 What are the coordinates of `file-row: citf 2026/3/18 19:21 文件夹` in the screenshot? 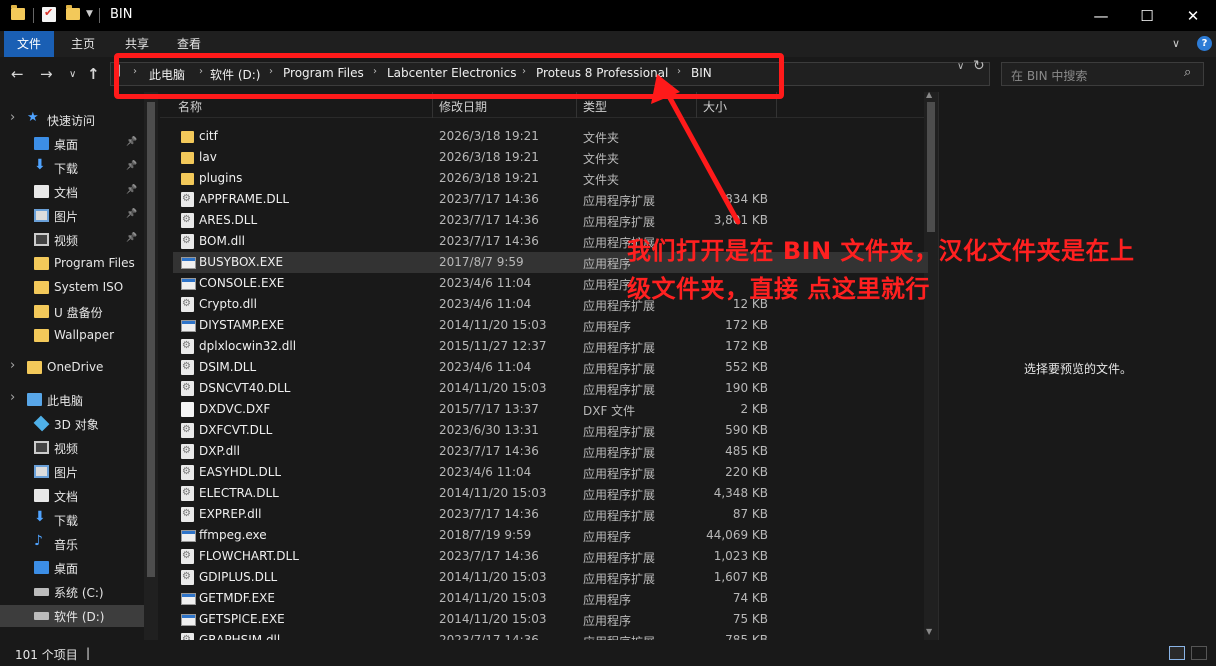 It's located at (550, 136).